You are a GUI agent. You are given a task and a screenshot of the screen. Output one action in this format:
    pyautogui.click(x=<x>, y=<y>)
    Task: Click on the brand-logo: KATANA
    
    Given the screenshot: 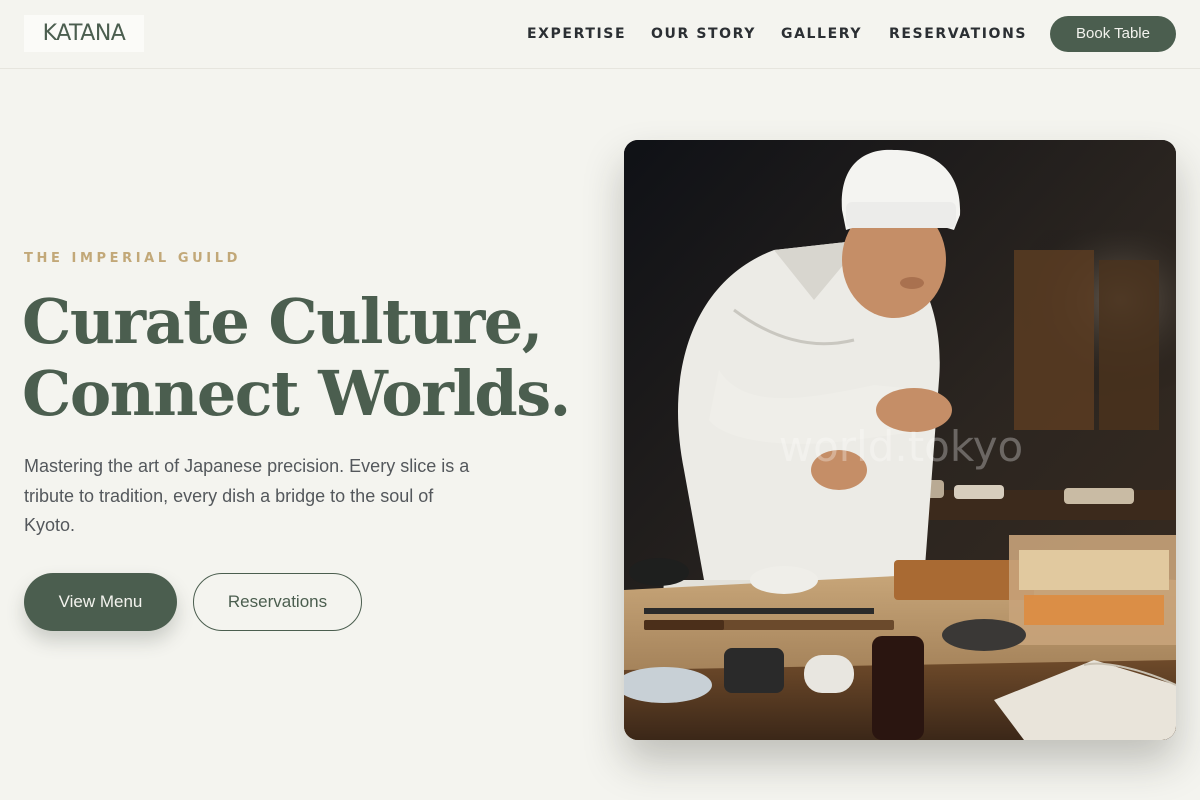 What is the action you would take?
    pyautogui.click(x=84, y=33)
    